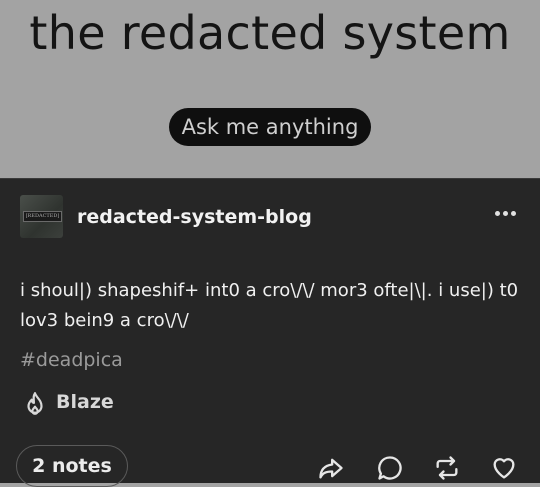  I want to click on notes-button: 2 notes, so click(72, 466).